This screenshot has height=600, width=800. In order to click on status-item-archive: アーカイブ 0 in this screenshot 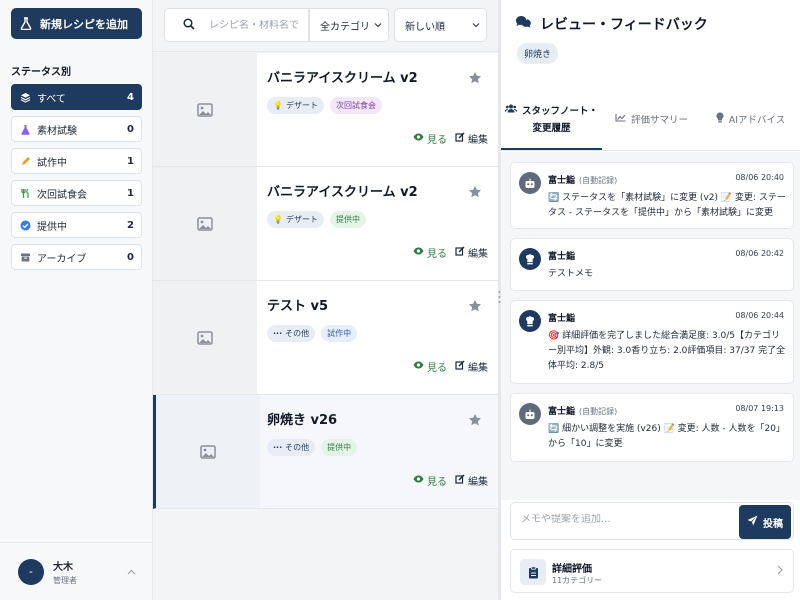, I will do `click(76, 257)`.